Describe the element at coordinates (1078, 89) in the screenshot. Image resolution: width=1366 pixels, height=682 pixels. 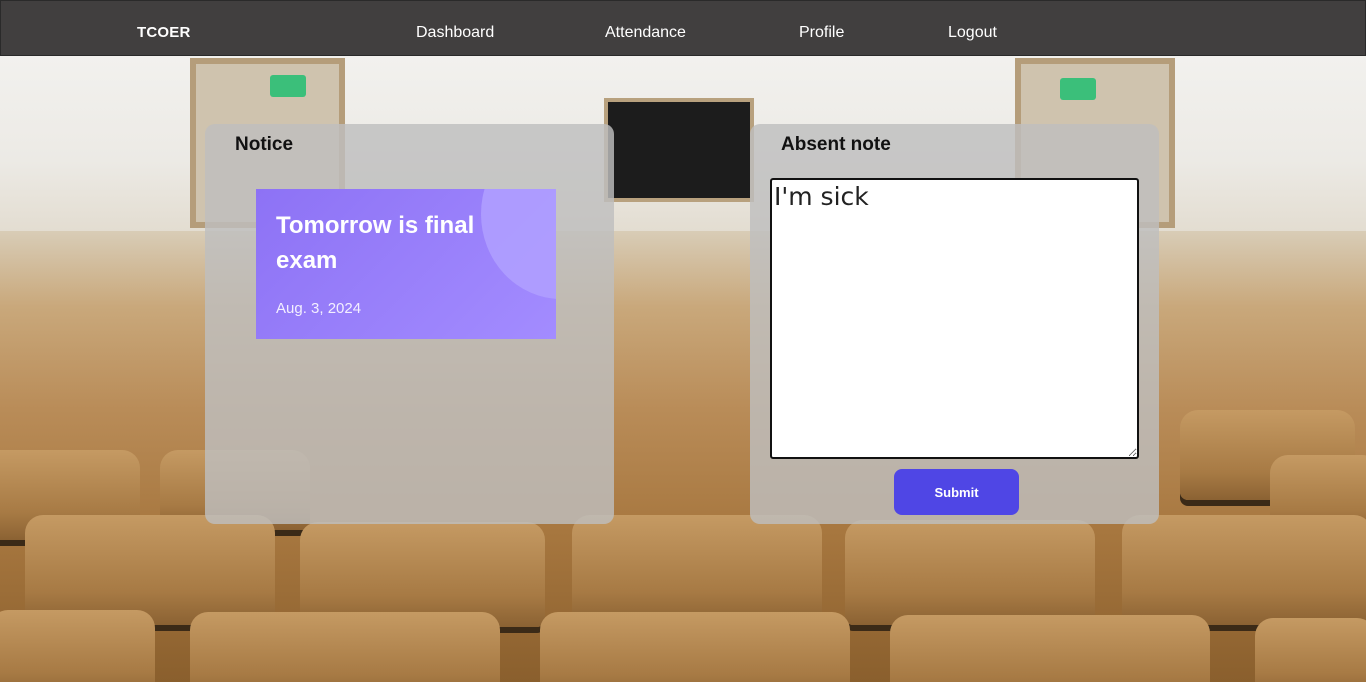
I see `exit-sign-right` at that location.